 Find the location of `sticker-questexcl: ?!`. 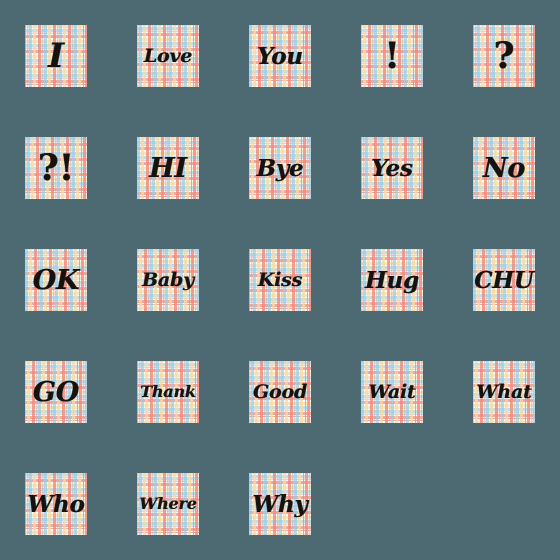

sticker-questexcl: ?! is located at coordinates (56, 168).